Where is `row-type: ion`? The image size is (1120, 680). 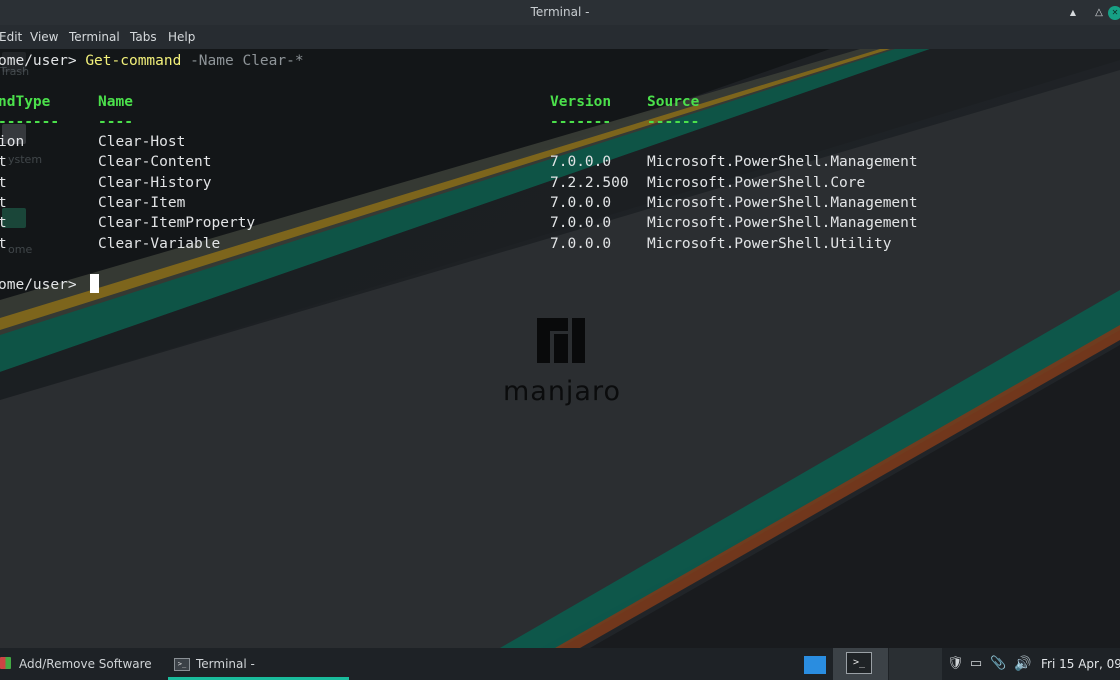
row-type: ion is located at coordinates (12, 142).